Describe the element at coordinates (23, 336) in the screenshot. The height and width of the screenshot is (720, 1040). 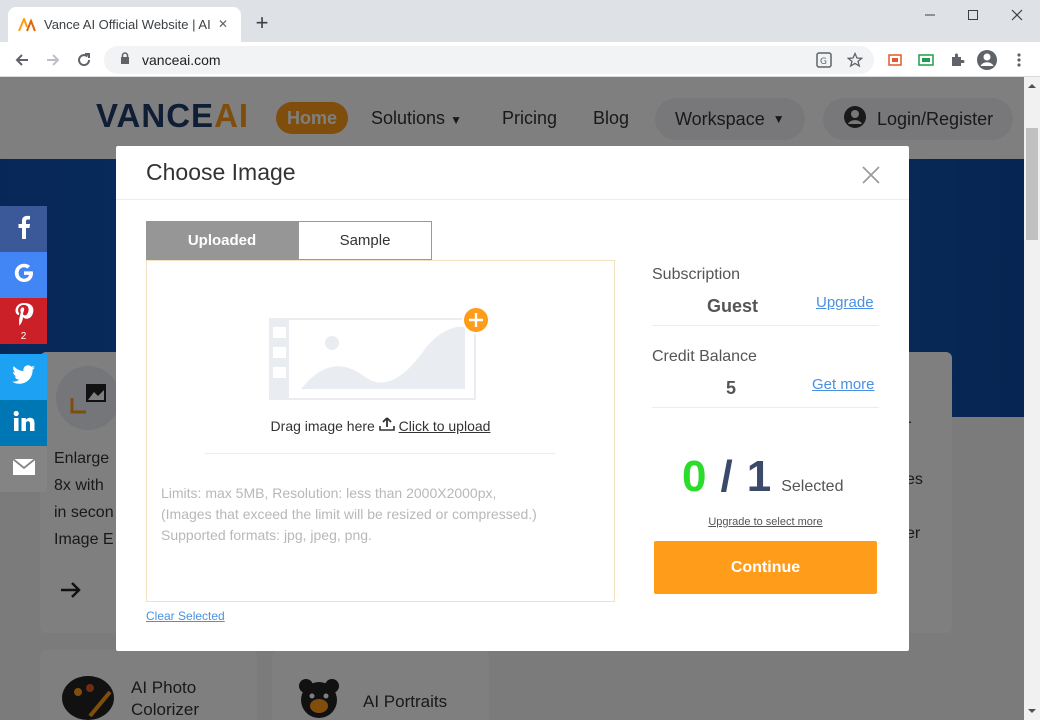
I see `pinterest-share-count: 2` at that location.